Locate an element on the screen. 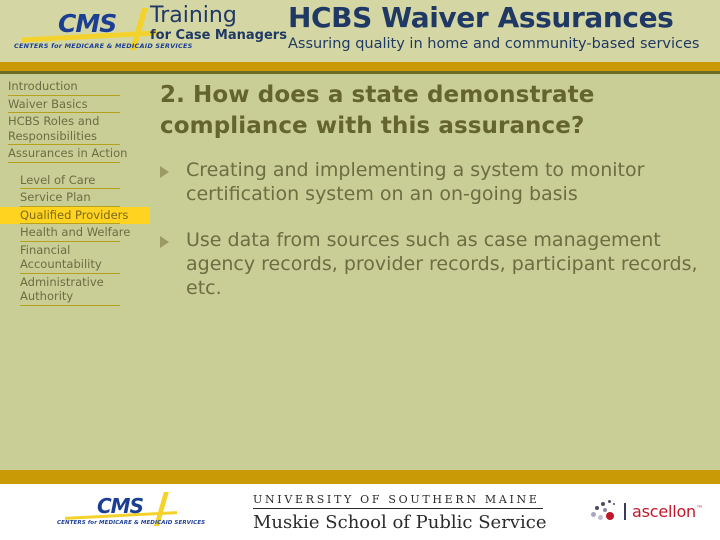  sidebar-item-financial-accountability: Financial Accountability is located at coordinates (75, 258).